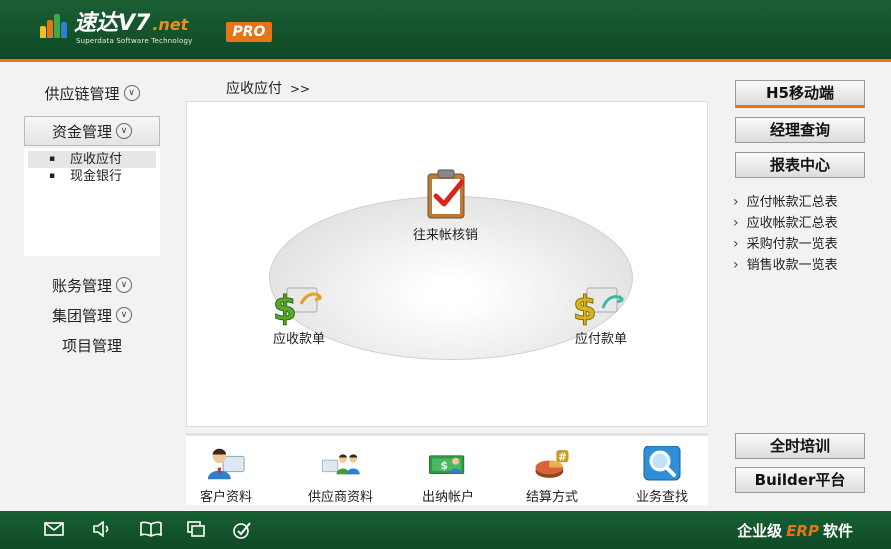 This screenshot has width=891, height=549. What do you see at coordinates (151, 530) in the screenshot?
I see `book-icon` at bounding box center [151, 530].